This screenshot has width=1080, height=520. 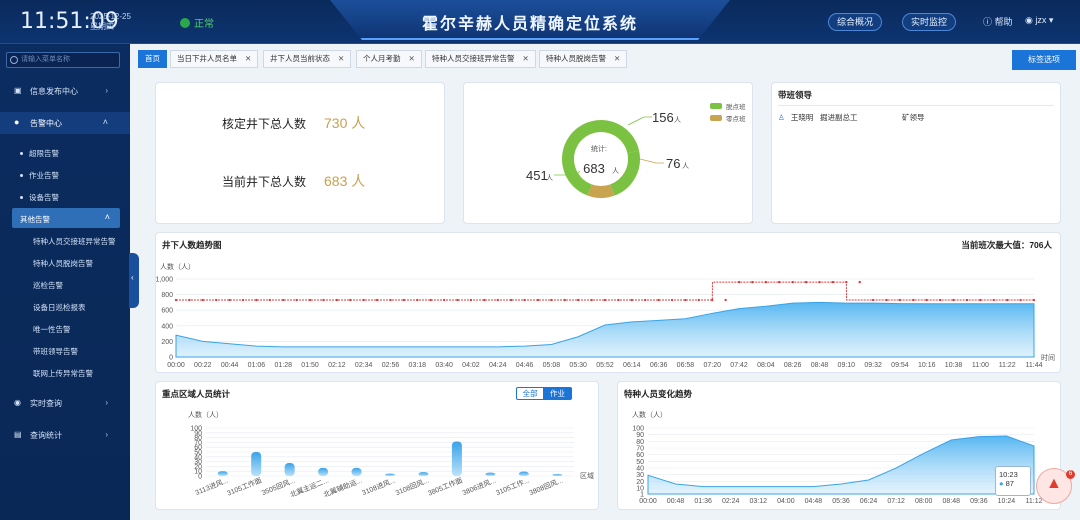 I want to click on x-tick-label: 11:44, so click(x=1034, y=365).